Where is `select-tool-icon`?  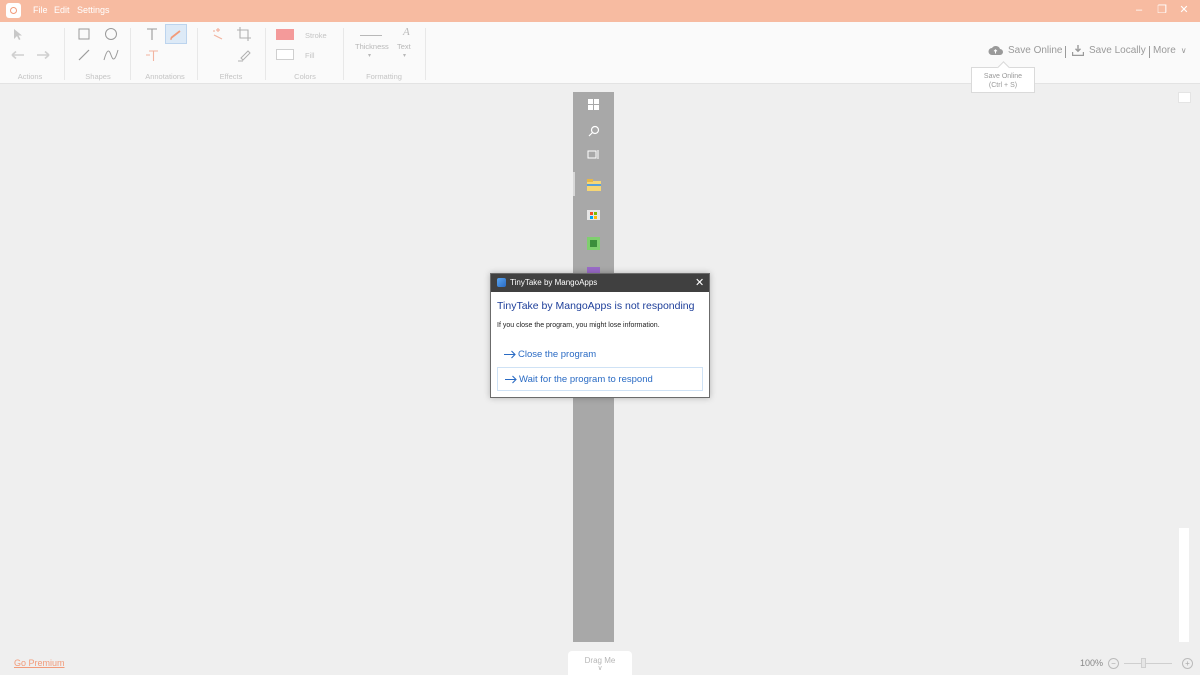
select-tool-icon is located at coordinates (18, 34).